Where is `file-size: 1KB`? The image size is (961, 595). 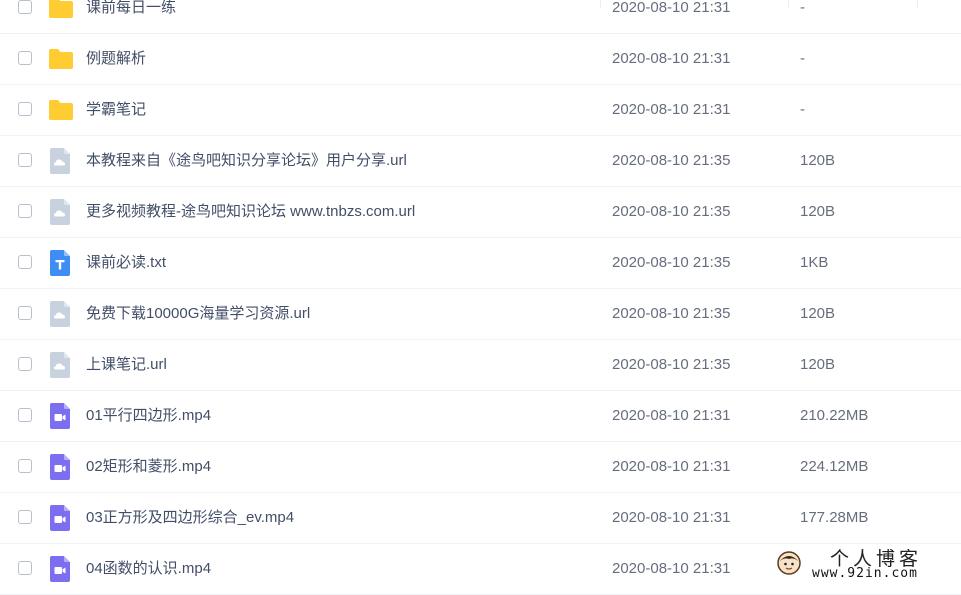 file-size: 1KB is located at coordinates (814, 262).